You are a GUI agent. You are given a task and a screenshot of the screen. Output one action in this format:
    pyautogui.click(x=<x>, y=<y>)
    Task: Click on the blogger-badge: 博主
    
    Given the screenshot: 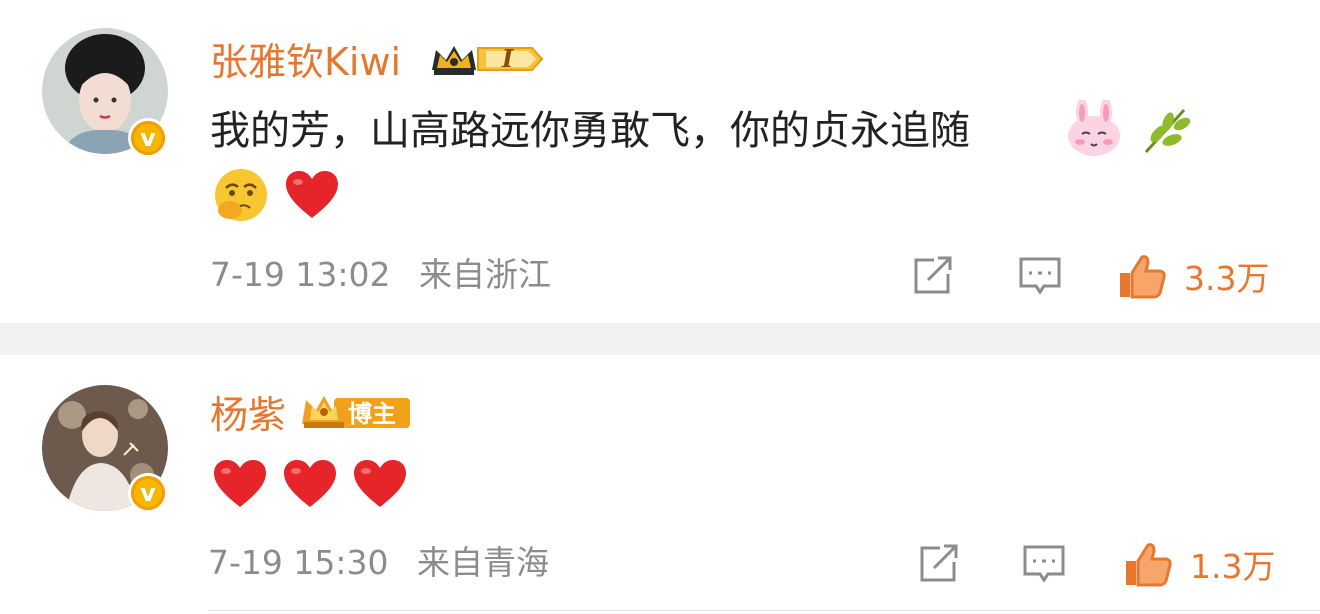 What is the action you would take?
    pyautogui.click(x=356, y=412)
    